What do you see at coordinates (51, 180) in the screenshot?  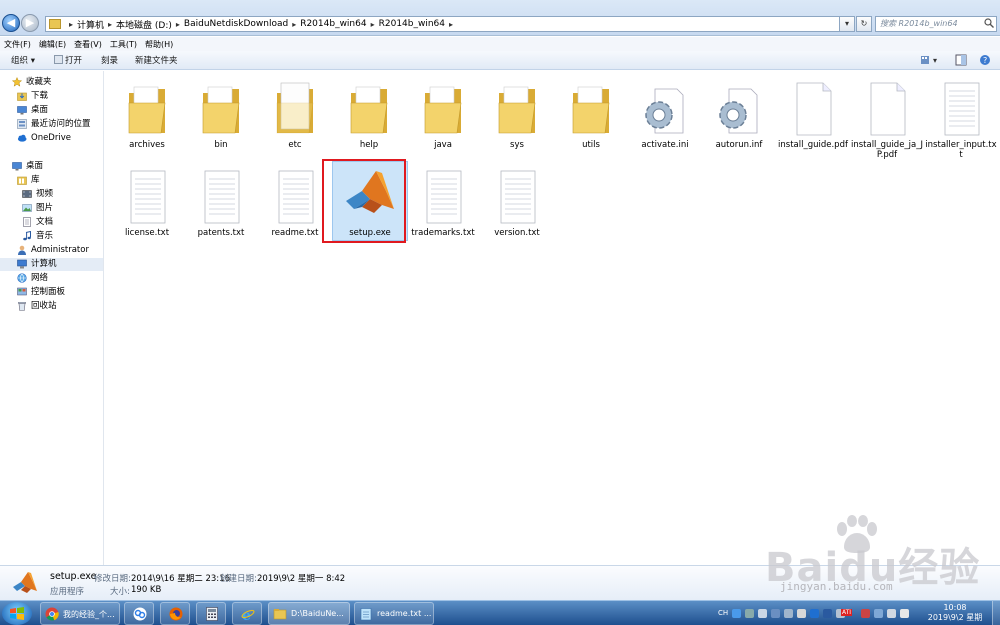 I see `sidebar-item-library: 库` at bounding box center [51, 180].